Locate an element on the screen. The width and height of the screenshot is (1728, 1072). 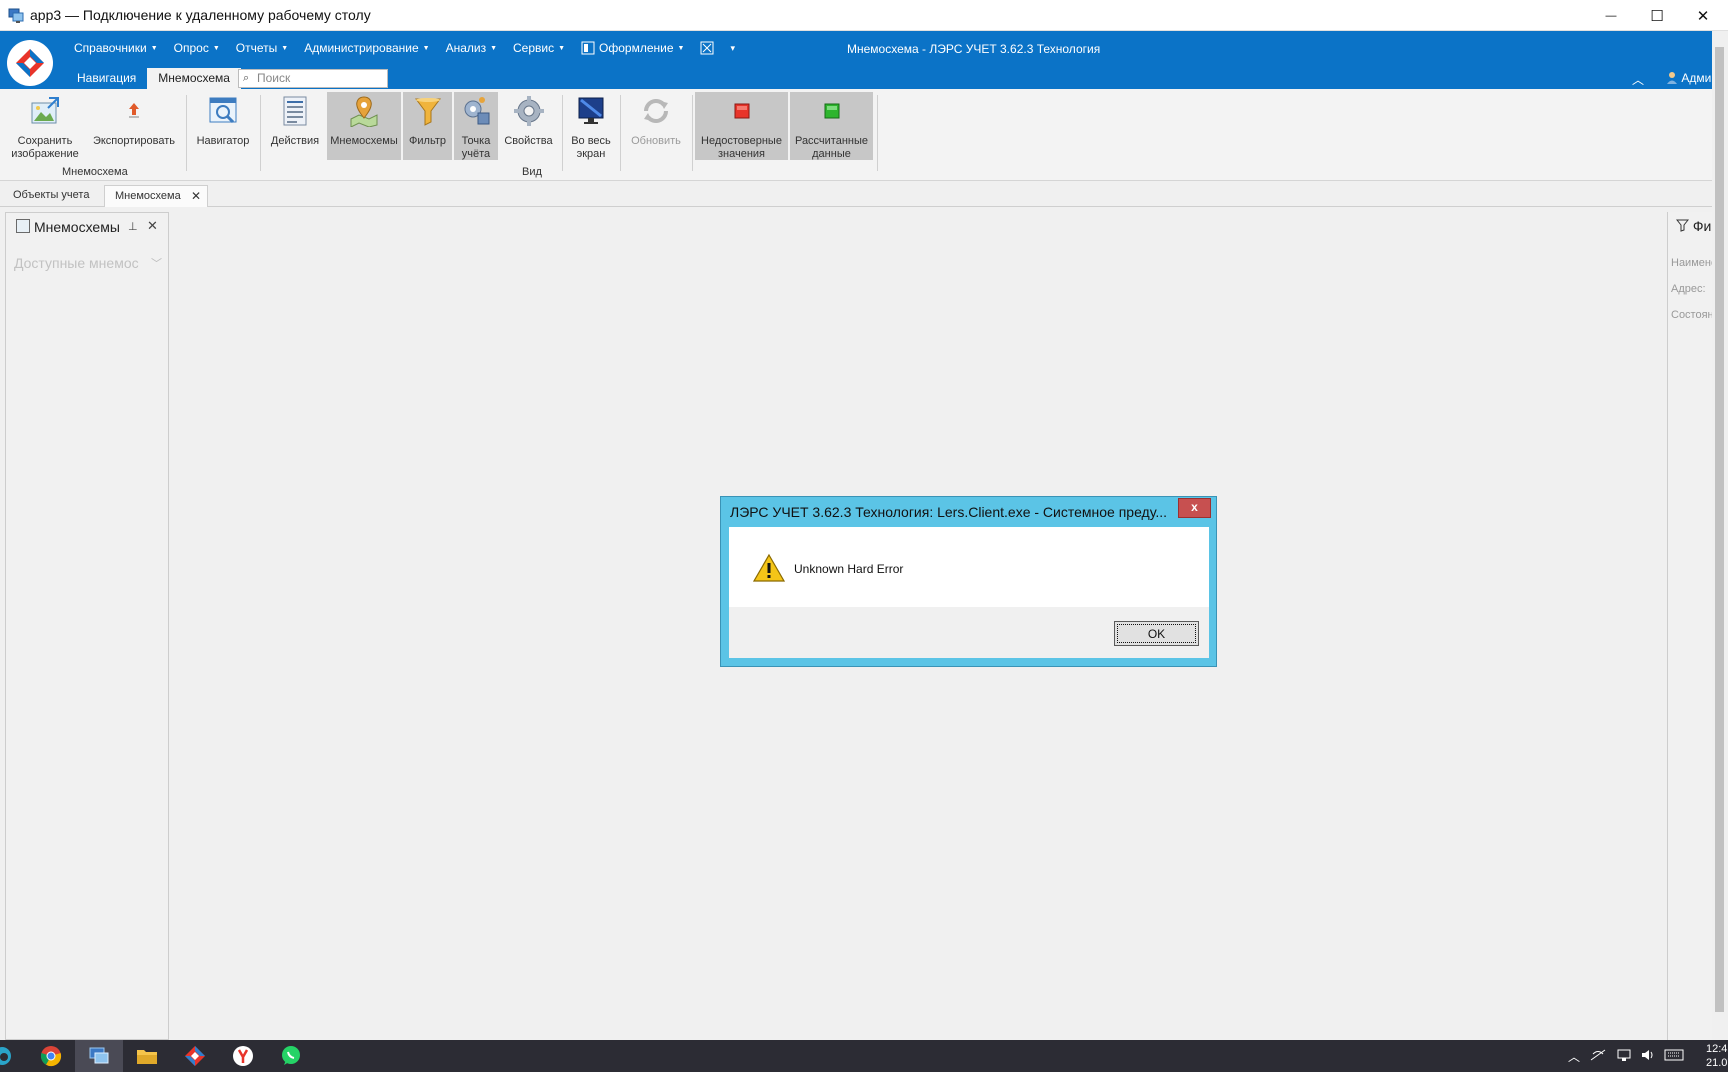
mnemoschemes-button: Мнемосхемы is located at coordinates (364, 126).